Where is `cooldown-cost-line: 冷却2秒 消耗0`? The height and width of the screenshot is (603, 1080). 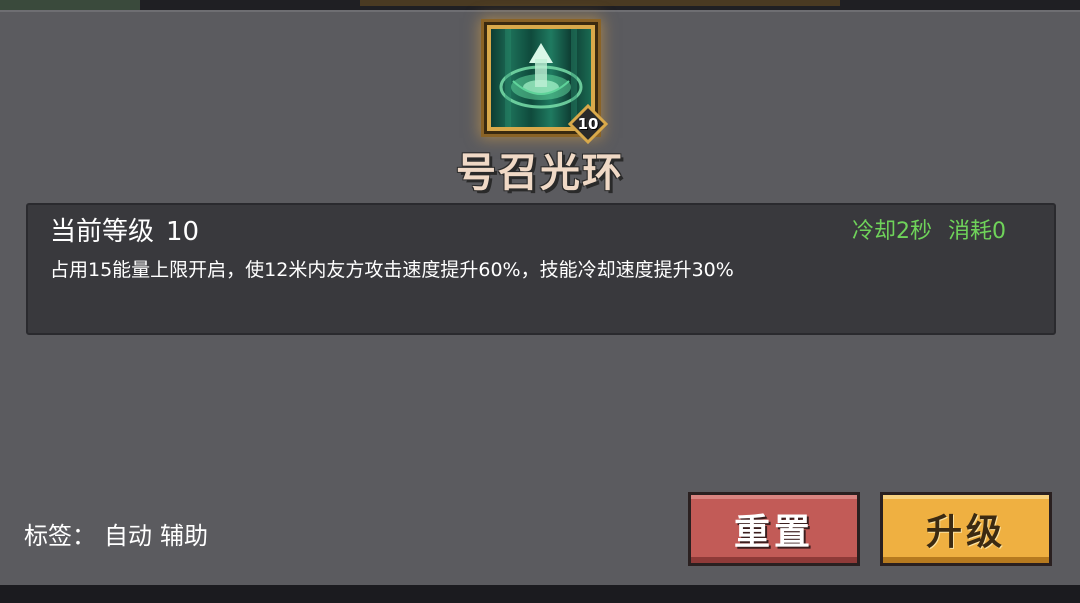
cooldown-cost-line: 冷却2秒 消耗0 is located at coordinates (929, 229).